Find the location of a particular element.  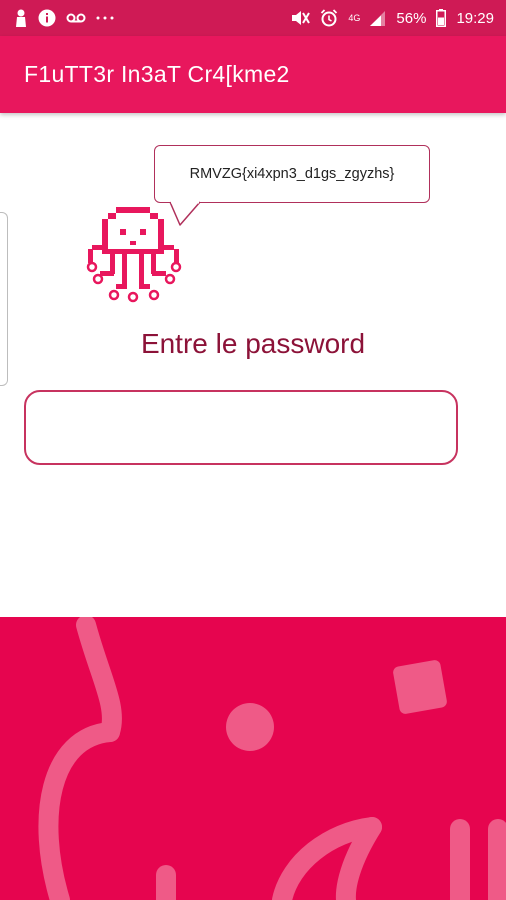

status-bar-left is located at coordinates (64, 18).